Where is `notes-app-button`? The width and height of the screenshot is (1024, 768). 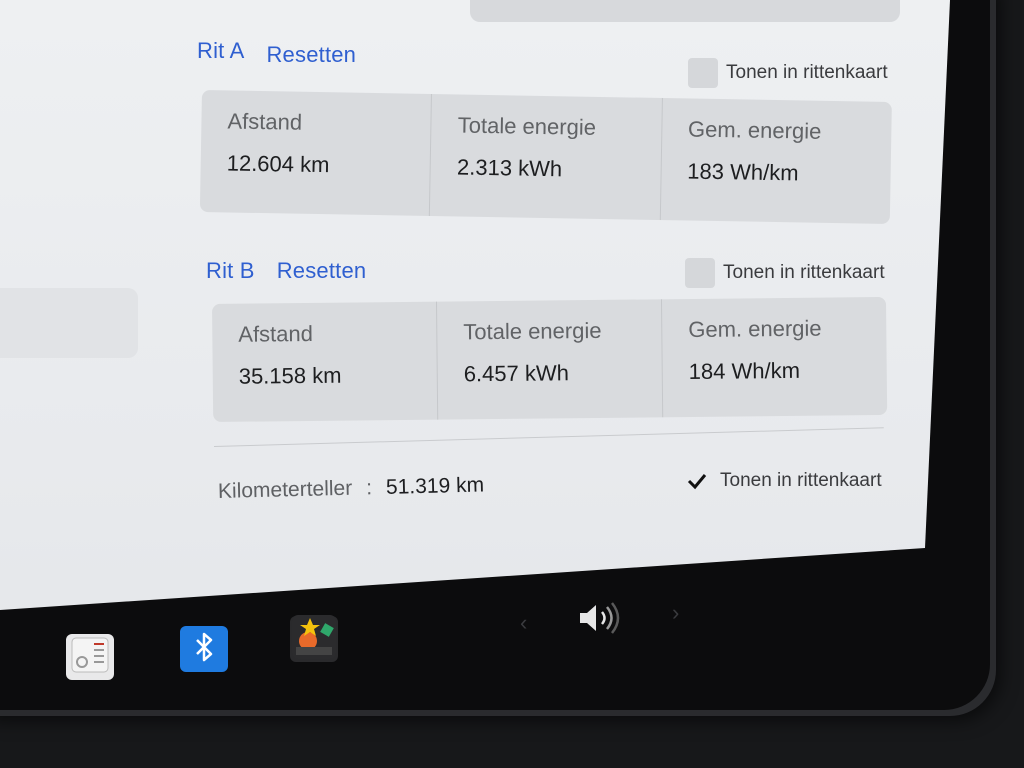
notes-app-button is located at coordinates (90, 657).